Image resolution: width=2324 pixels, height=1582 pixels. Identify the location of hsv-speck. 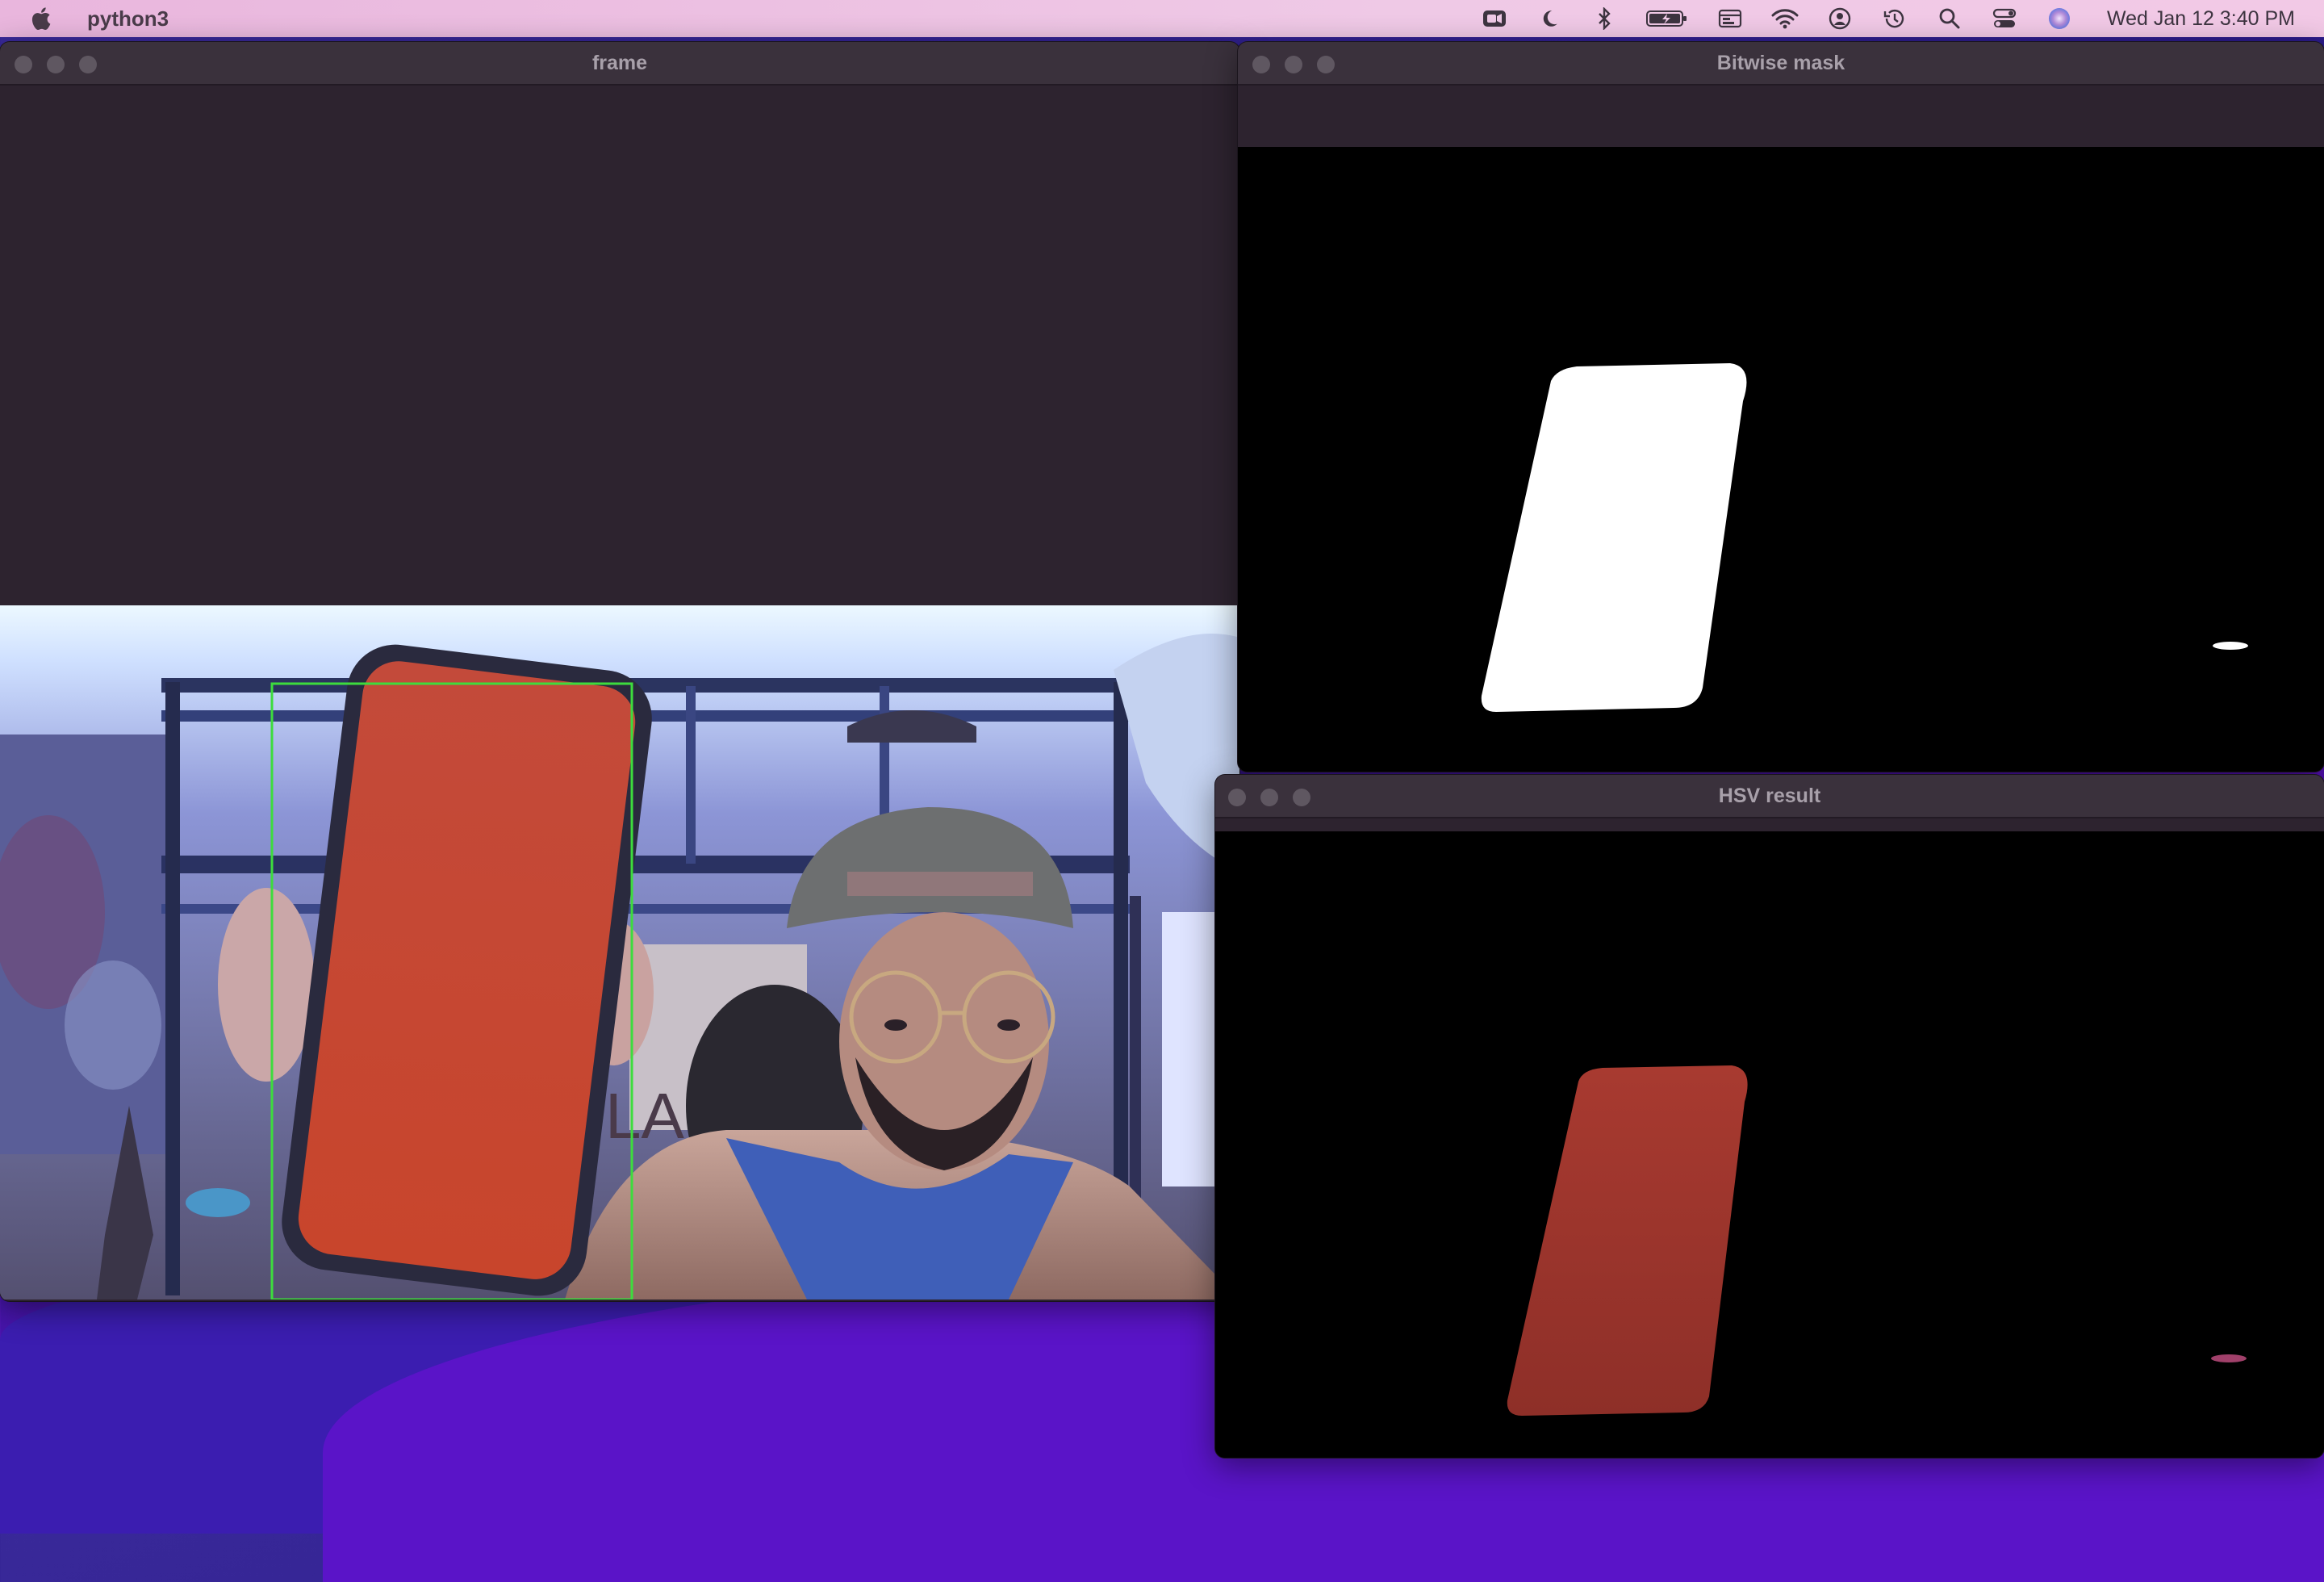
(2229, 1358).